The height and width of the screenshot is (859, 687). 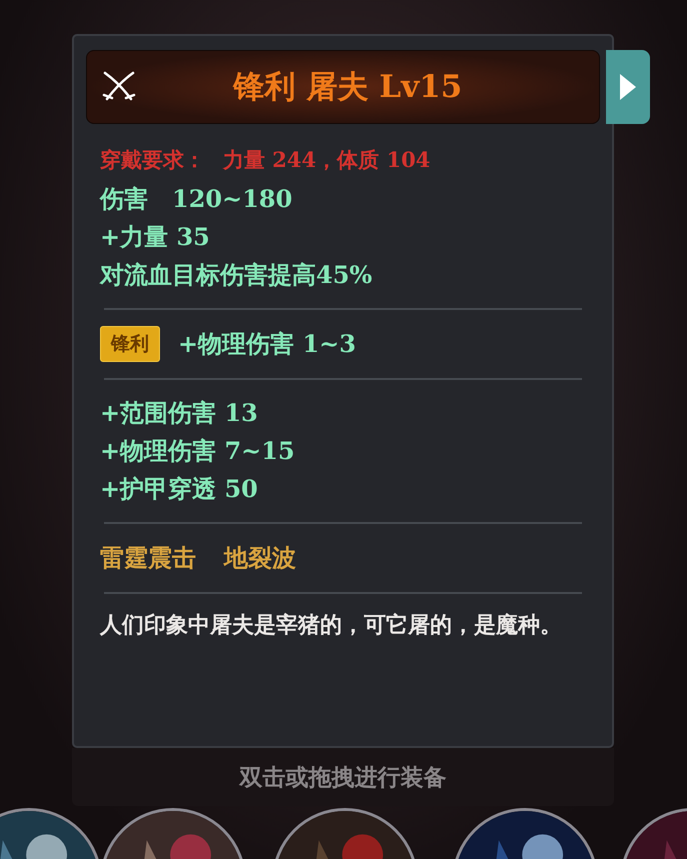 What do you see at coordinates (155, 236) in the screenshot?
I see `stat-line: +力量 35` at bounding box center [155, 236].